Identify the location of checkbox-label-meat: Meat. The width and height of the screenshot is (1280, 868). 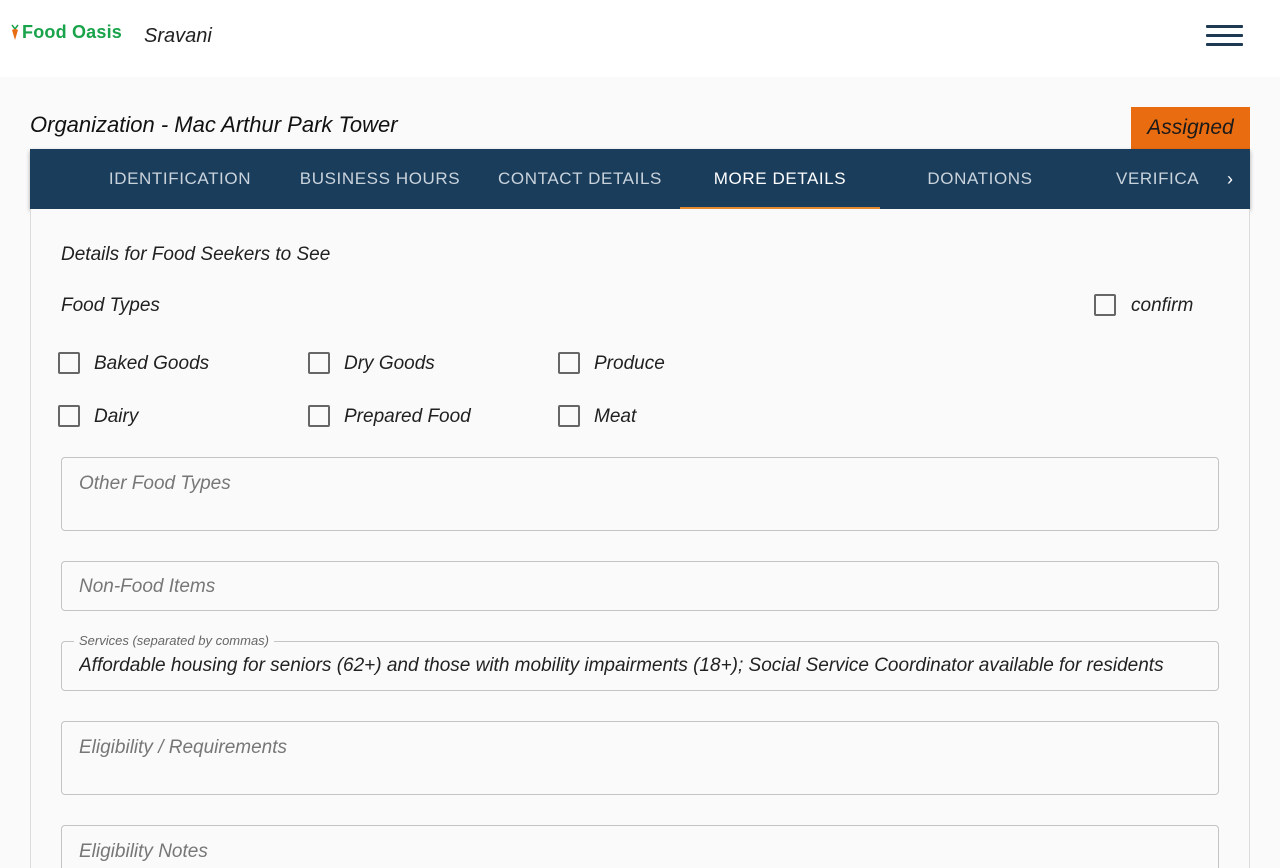
(615, 416).